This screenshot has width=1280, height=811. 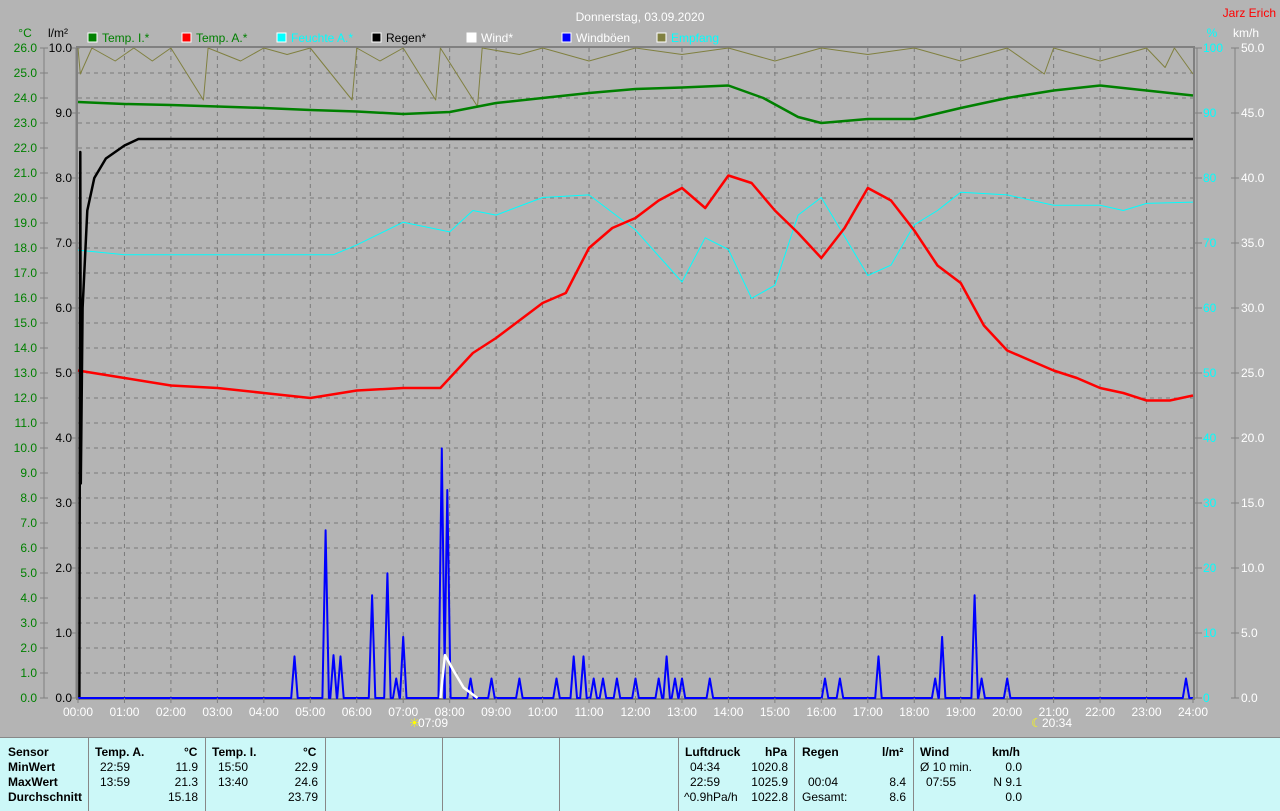 I want to click on temp-tick-label: 20.0, so click(x=26, y=198).